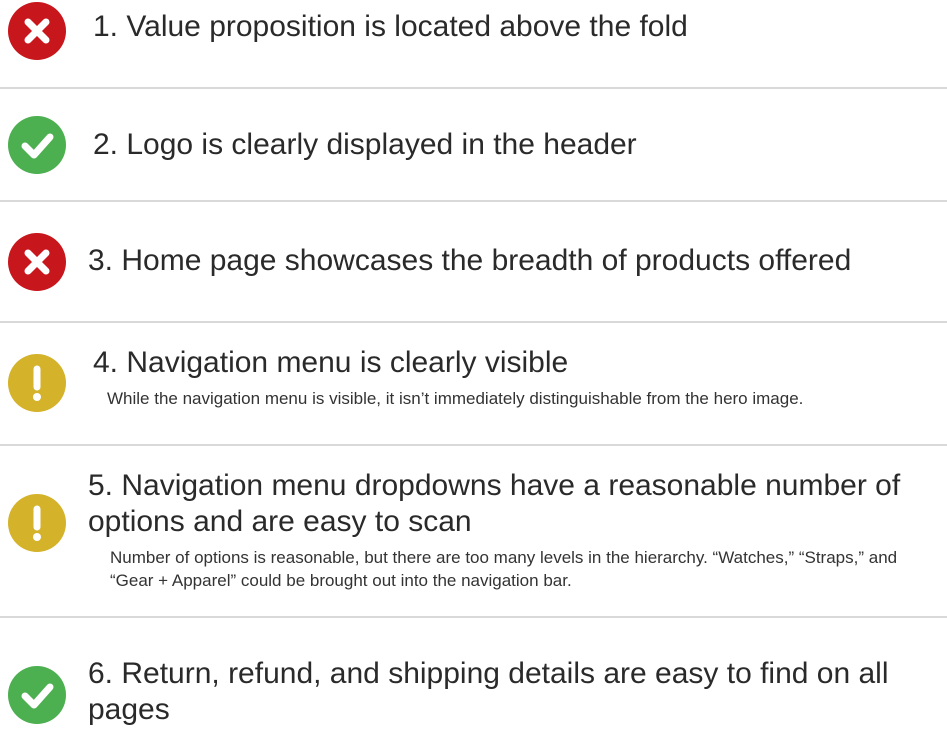 The image size is (947, 730). I want to click on checklist-item-title: 4. Navigation menu is clearly visible, so click(331, 362).